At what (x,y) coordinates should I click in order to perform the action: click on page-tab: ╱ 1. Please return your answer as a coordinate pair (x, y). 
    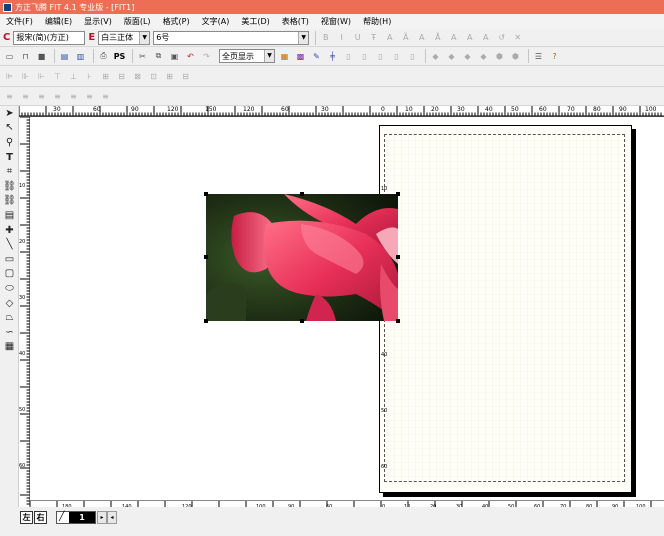
    Looking at the image, I should click on (76, 517).